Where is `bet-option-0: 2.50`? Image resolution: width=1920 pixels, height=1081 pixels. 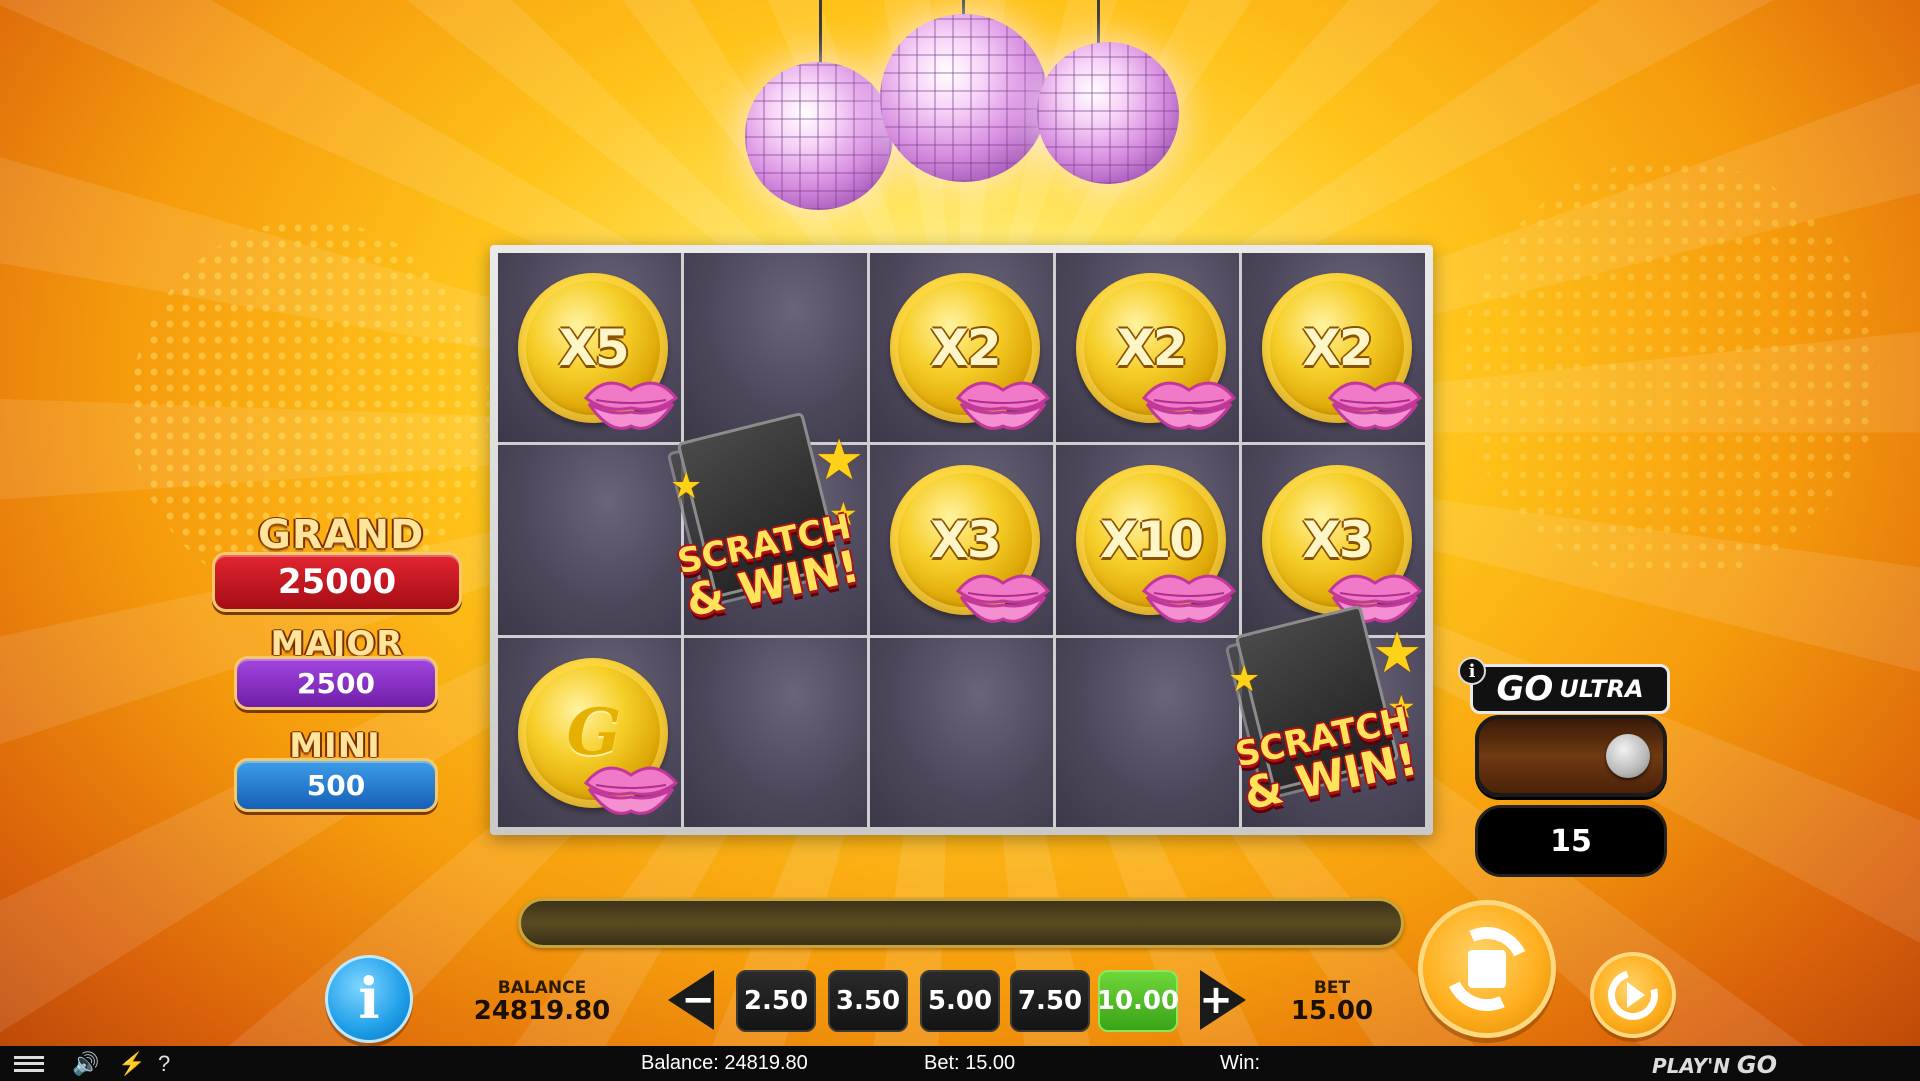
bet-option-0: 2.50 is located at coordinates (776, 1001).